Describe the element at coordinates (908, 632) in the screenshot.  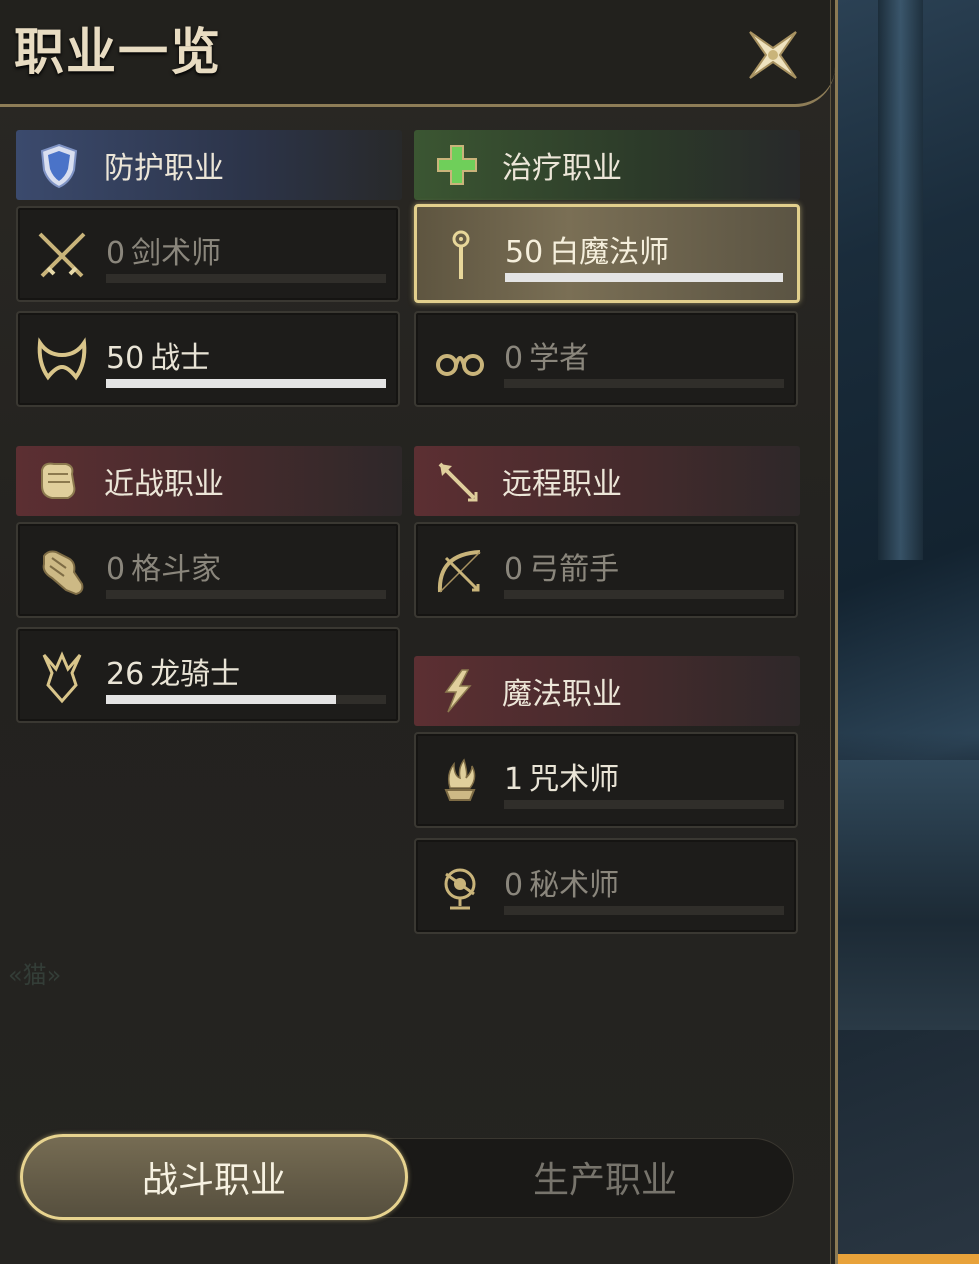
I see `game-scene-background` at that location.